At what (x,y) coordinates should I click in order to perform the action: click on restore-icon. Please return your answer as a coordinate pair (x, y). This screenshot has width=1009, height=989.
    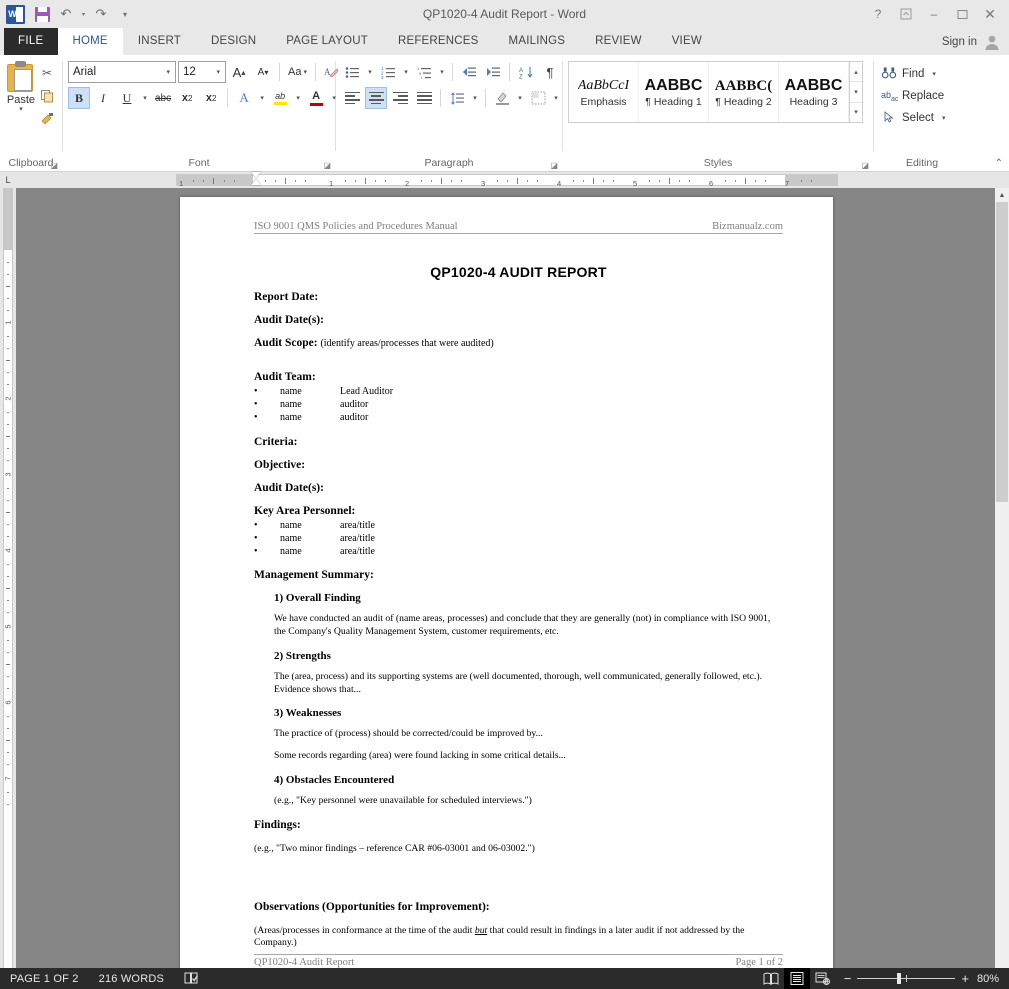
    Looking at the image, I should click on (962, 14).